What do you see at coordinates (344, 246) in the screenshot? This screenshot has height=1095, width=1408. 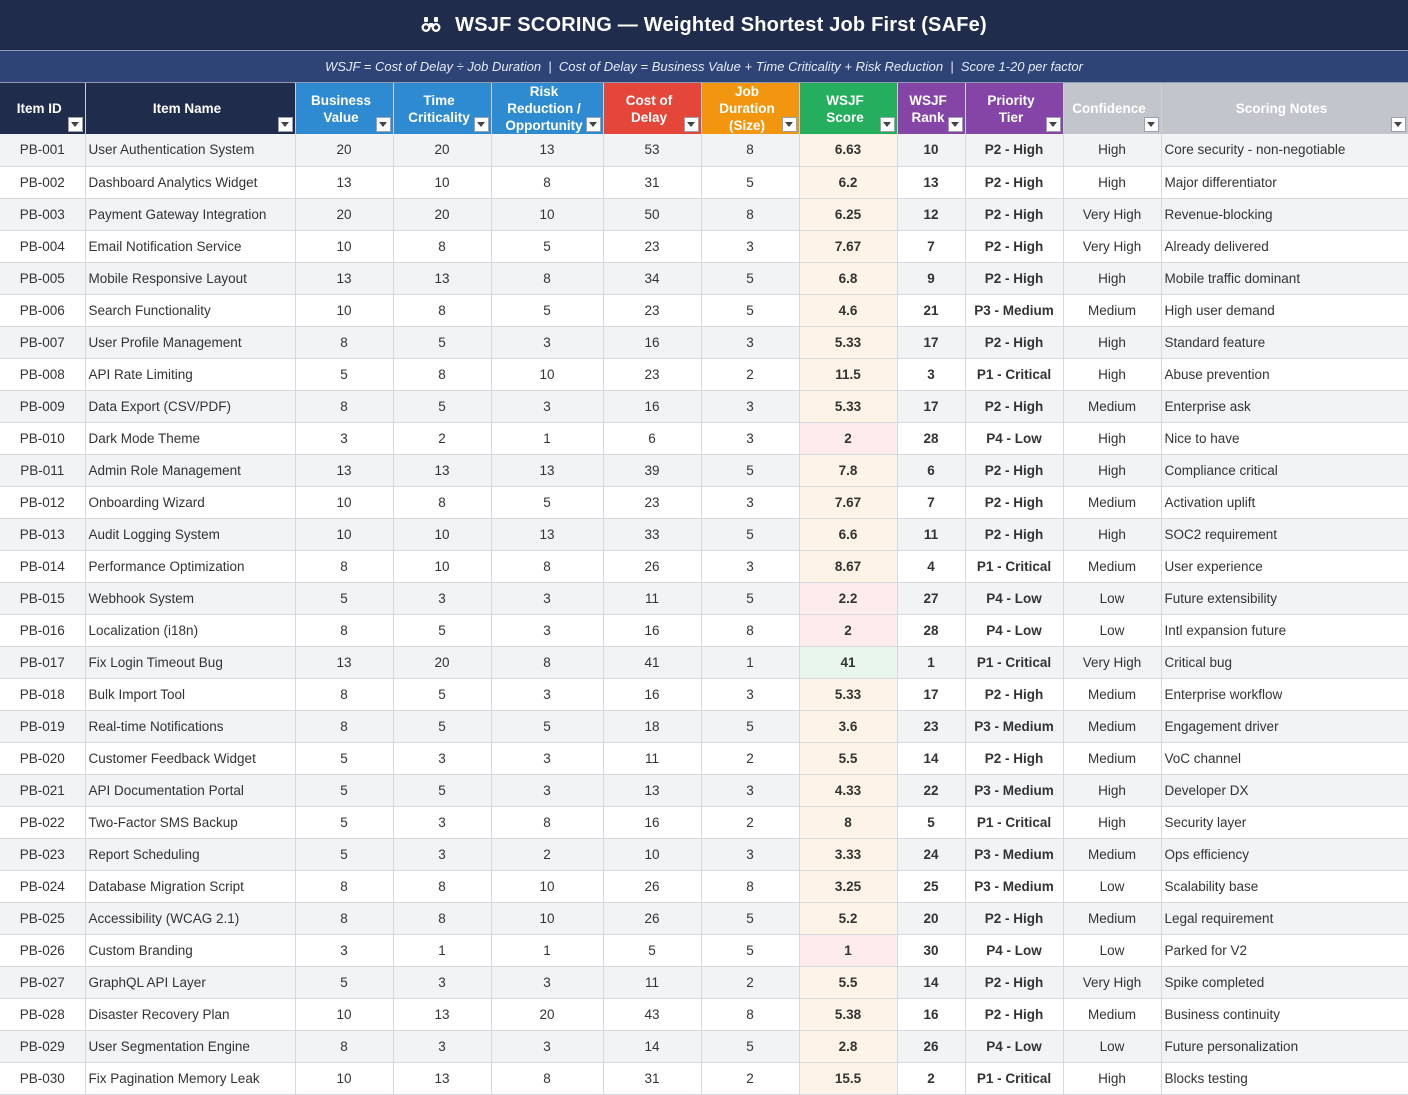 I see `business-value-cell: 10` at bounding box center [344, 246].